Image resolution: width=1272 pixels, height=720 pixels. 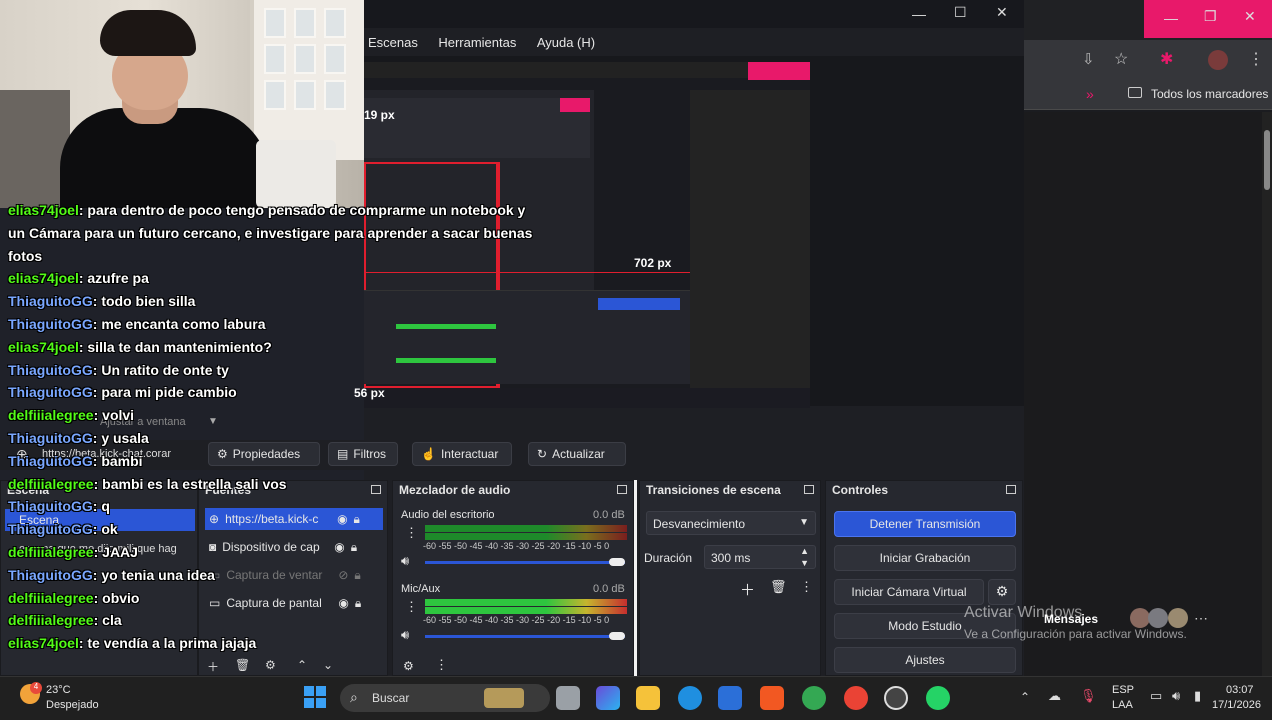 I want to click on maximize-icon: ❐, so click(x=1210, y=16).